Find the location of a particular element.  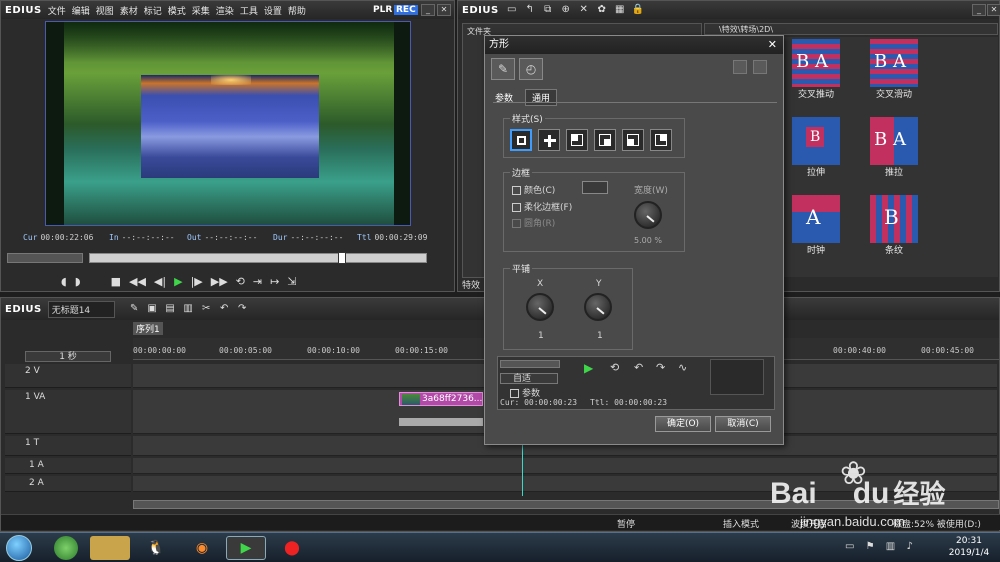

sequence-tab: 序列1 is located at coordinates (148, 328).